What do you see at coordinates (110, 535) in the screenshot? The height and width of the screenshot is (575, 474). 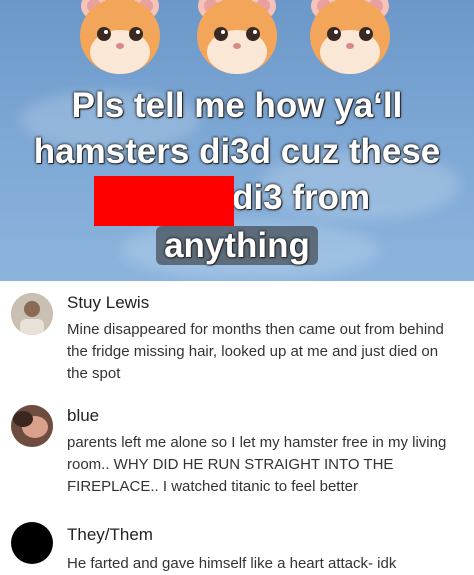 I see `comment-author: They/Them` at bounding box center [110, 535].